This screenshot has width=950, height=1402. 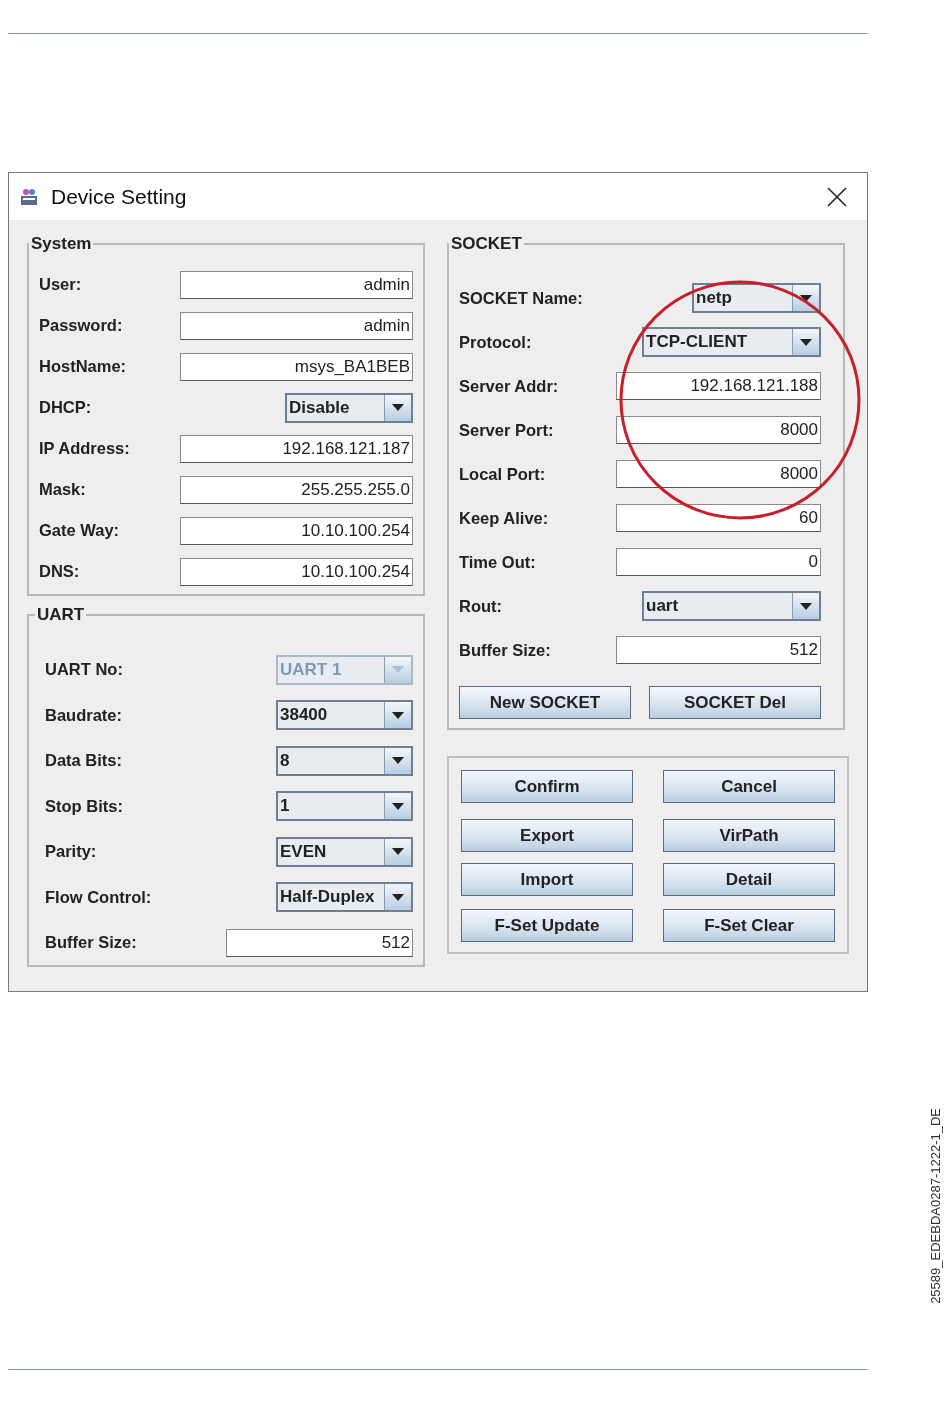 I want to click on socket-button: SOCKET Del, so click(x=735, y=702).